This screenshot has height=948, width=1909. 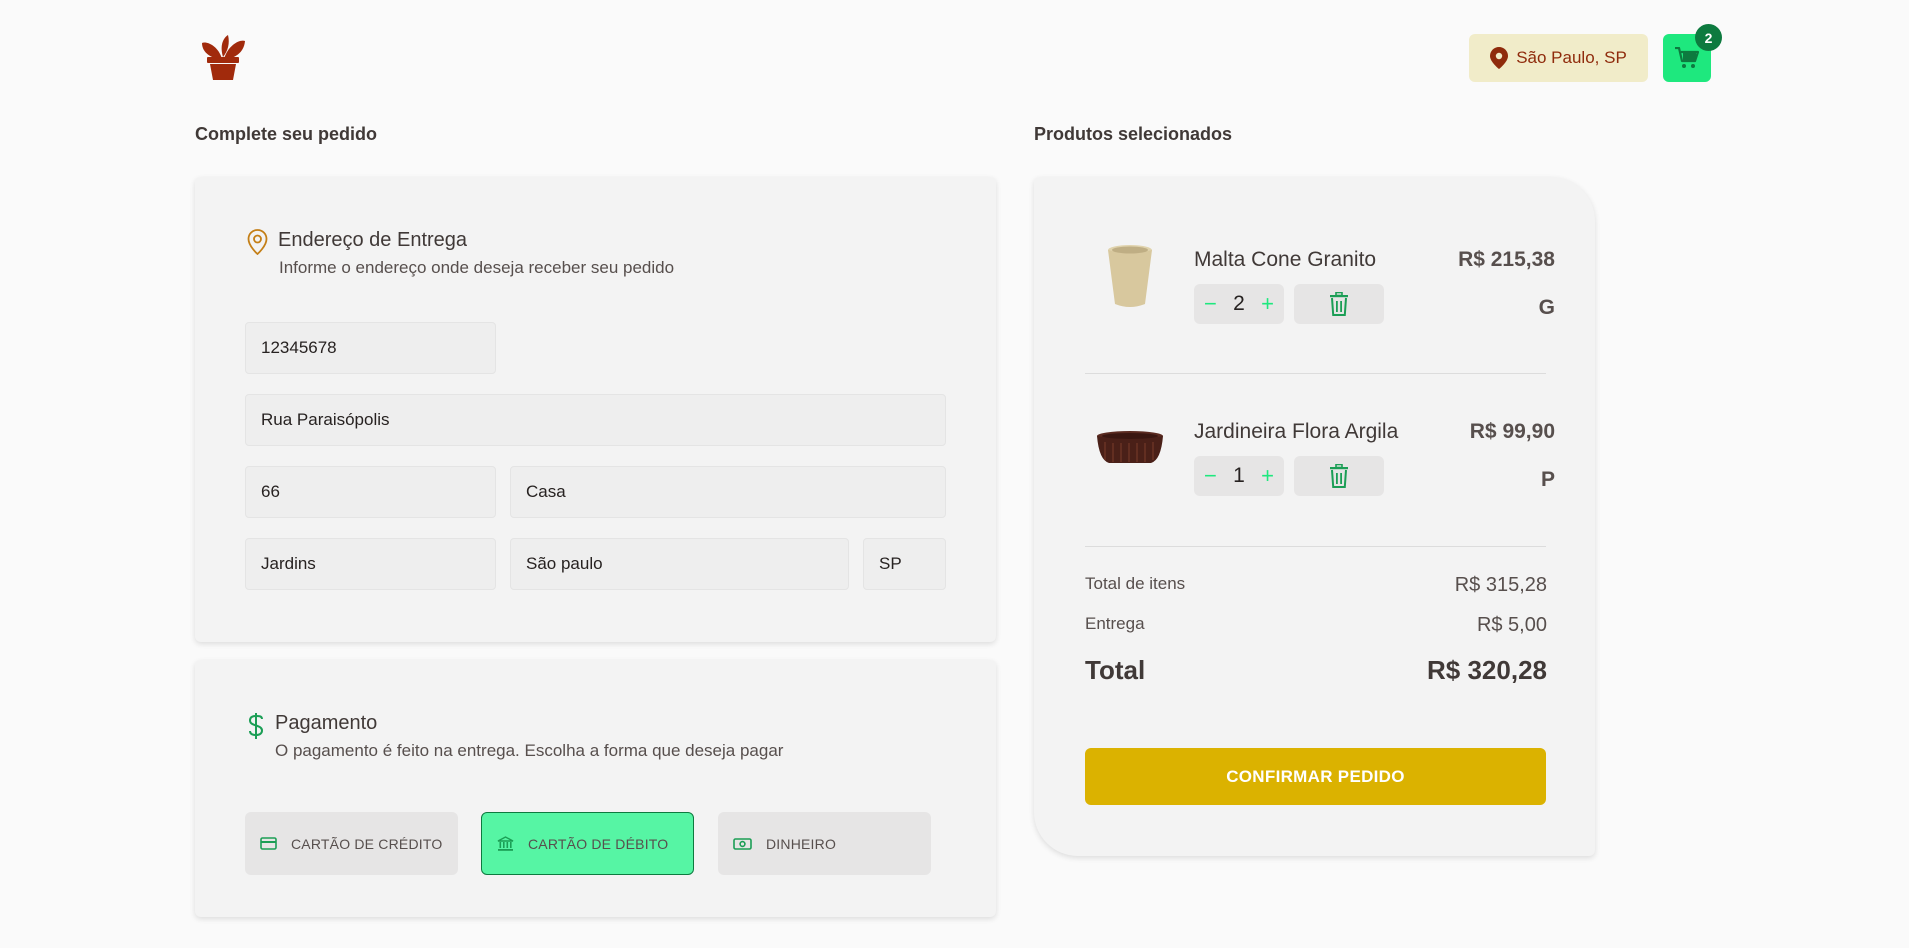 I want to click on cart-title: Produtos selecionados, so click(x=1133, y=134).